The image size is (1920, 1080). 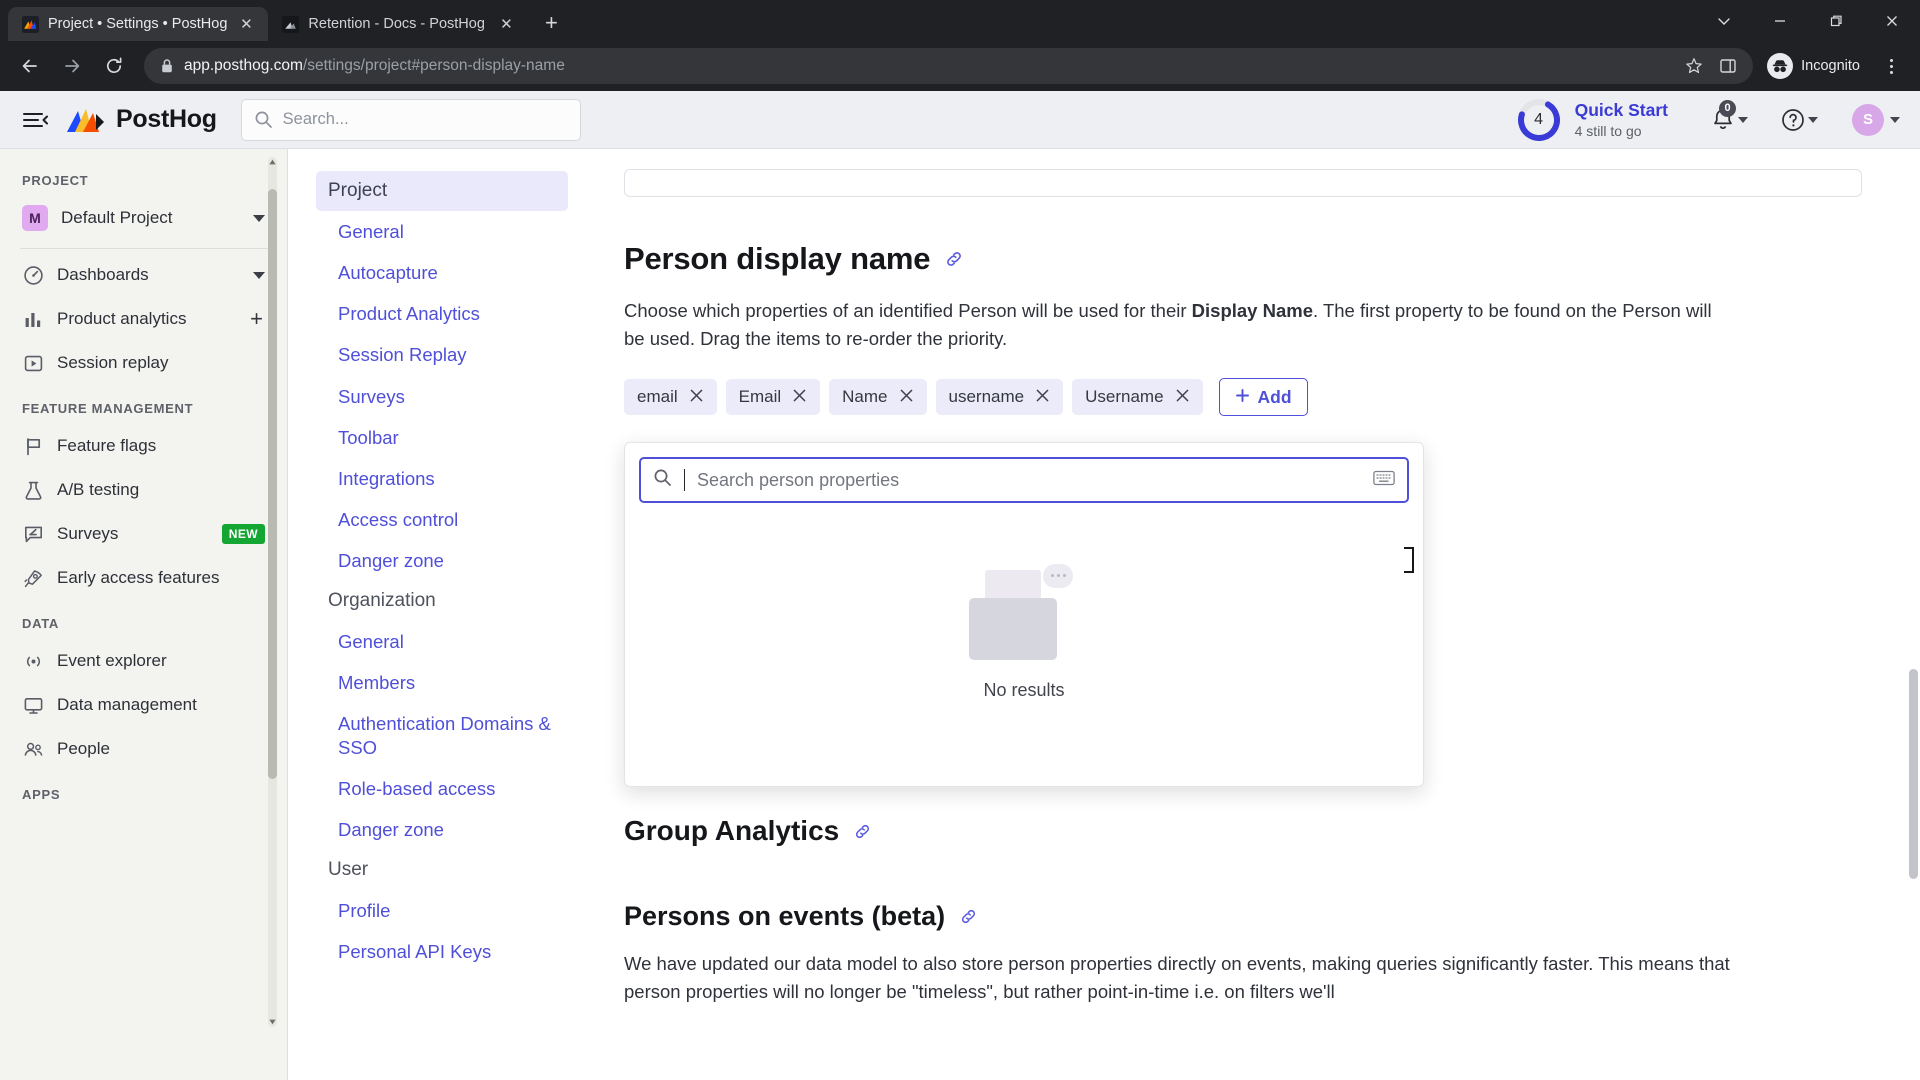 I want to click on reload-button, so click(x=114, y=66).